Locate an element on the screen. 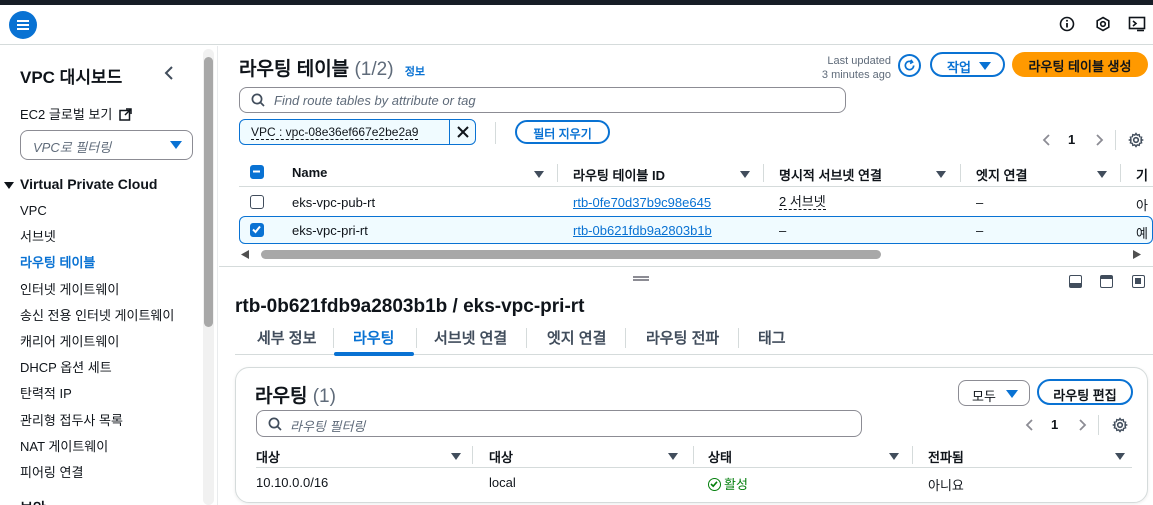 The height and width of the screenshot is (505, 1153). tab-edge-associations: 엣지 연결 is located at coordinates (576, 337).